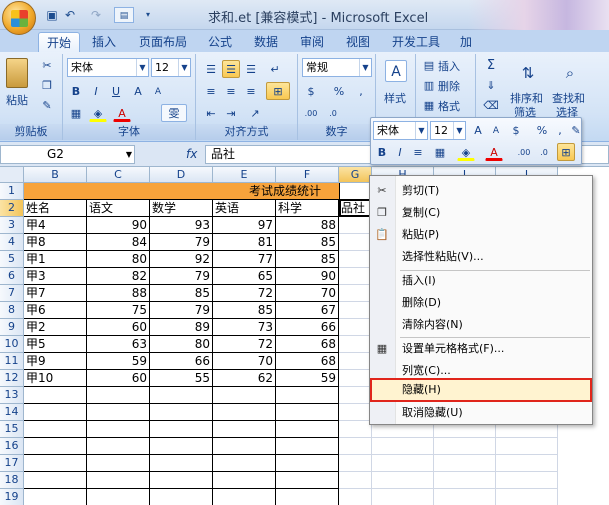 The width and height of the screenshot is (609, 505). What do you see at coordinates (47, 85) in the screenshot?
I see `copy-icon: ❐` at bounding box center [47, 85].